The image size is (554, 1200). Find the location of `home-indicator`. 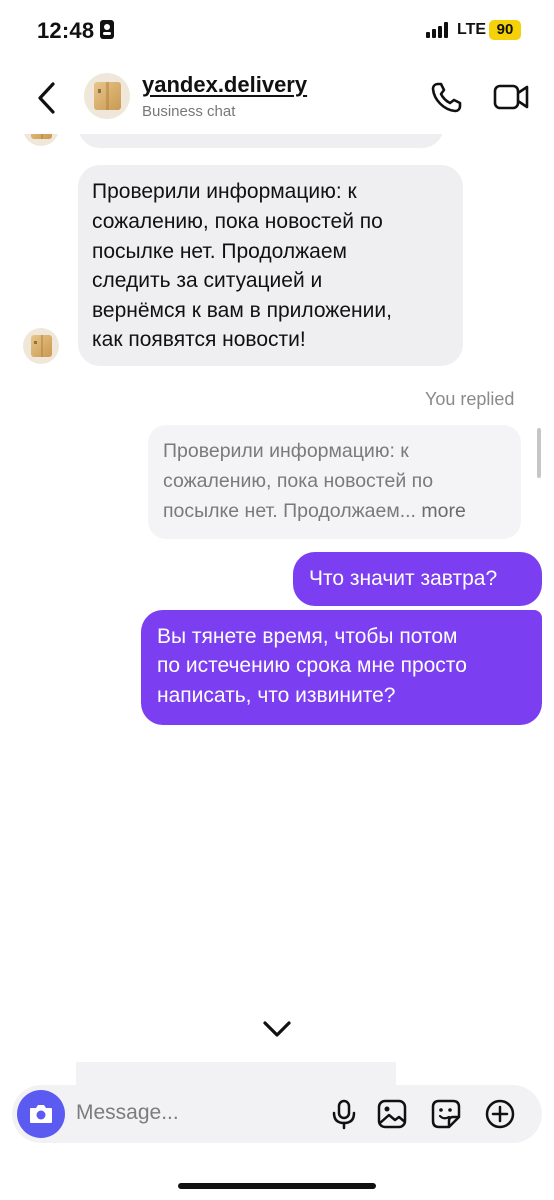

home-indicator is located at coordinates (277, 1186).